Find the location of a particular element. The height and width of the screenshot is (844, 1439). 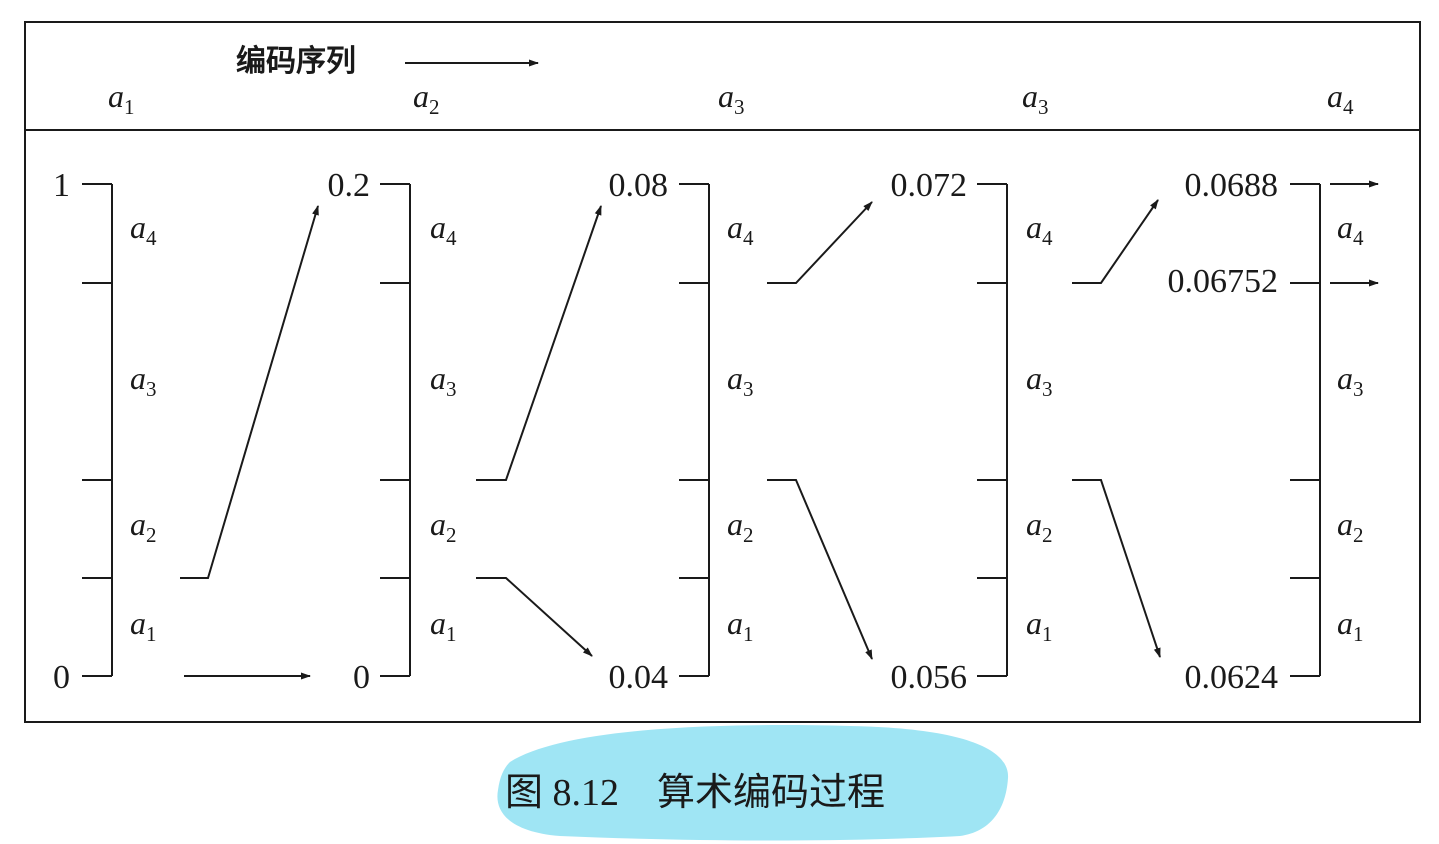

stage-1-symbol-a1: a1 is located at coordinates (143, 625).